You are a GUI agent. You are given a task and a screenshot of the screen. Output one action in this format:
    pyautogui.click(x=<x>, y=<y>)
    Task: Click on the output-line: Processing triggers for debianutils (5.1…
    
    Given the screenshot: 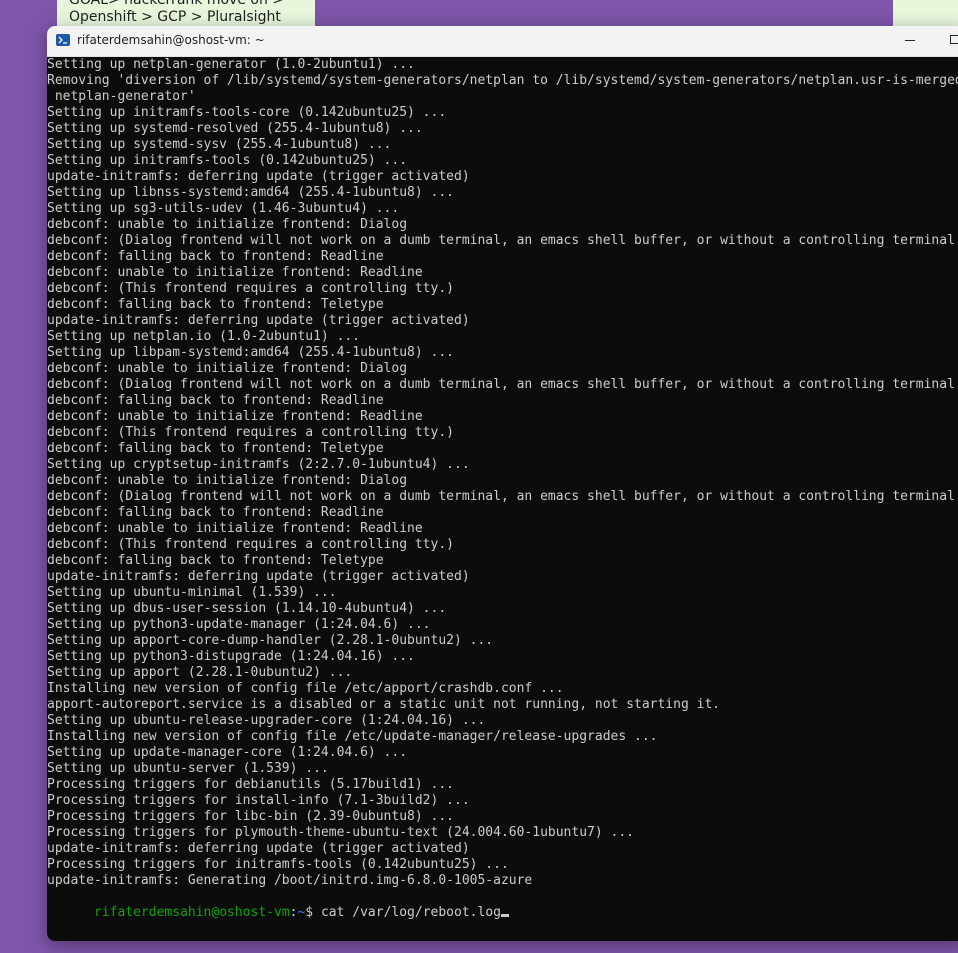 What is the action you would take?
    pyautogui.click(x=250, y=784)
    